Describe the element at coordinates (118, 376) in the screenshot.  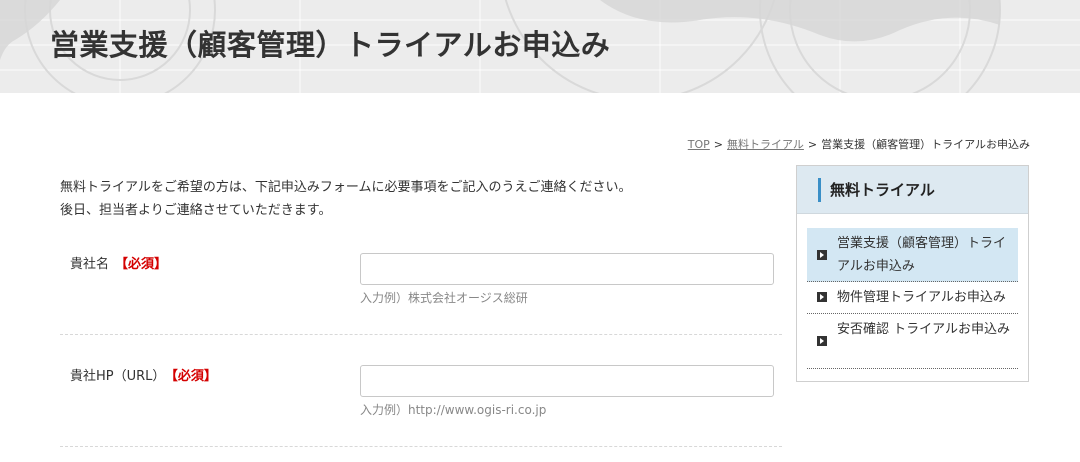
I see `company-url-label-text: 貴社HP（URL）` at that location.